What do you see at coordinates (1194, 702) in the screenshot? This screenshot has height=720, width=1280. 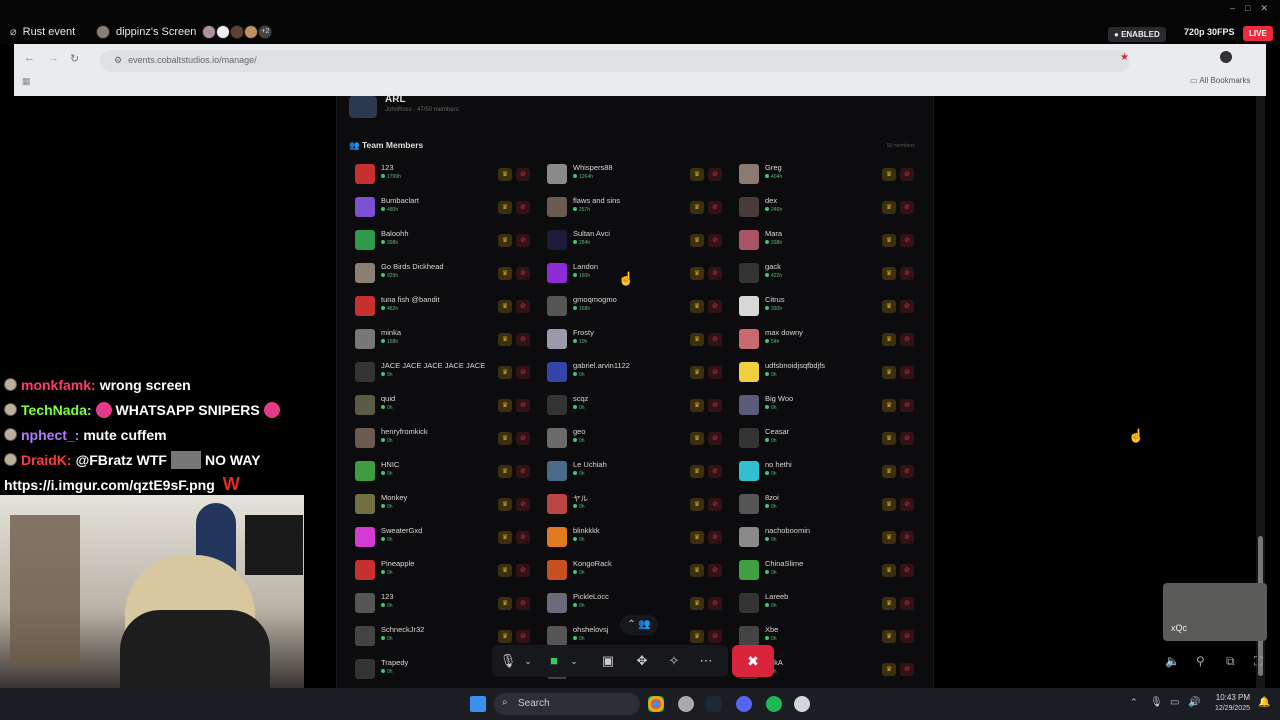 I see `speaker-icon: 🔊` at bounding box center [1194, 702].